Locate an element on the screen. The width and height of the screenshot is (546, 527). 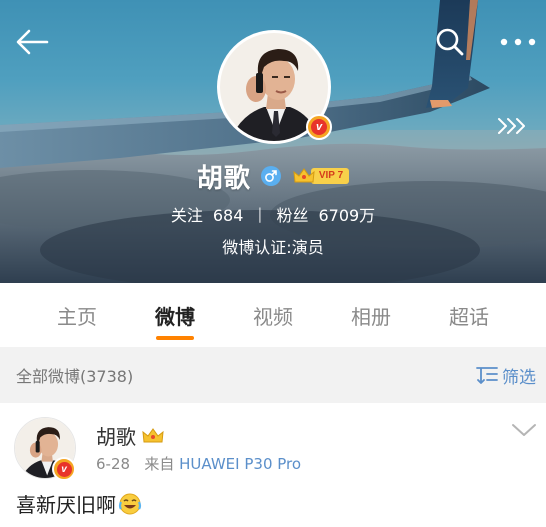
post-menu-button is located at coordinates (525, 433).